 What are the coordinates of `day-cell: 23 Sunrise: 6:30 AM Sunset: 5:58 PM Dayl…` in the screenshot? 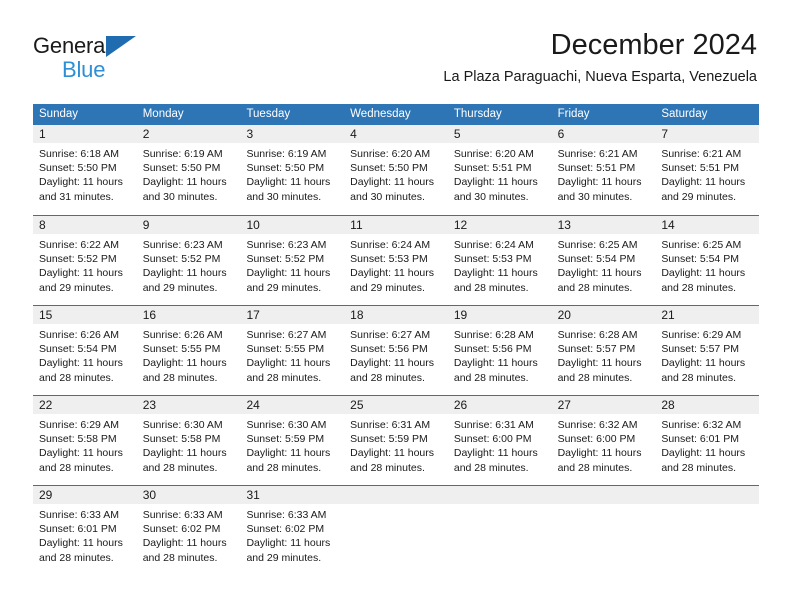 It's located at (188, 440).